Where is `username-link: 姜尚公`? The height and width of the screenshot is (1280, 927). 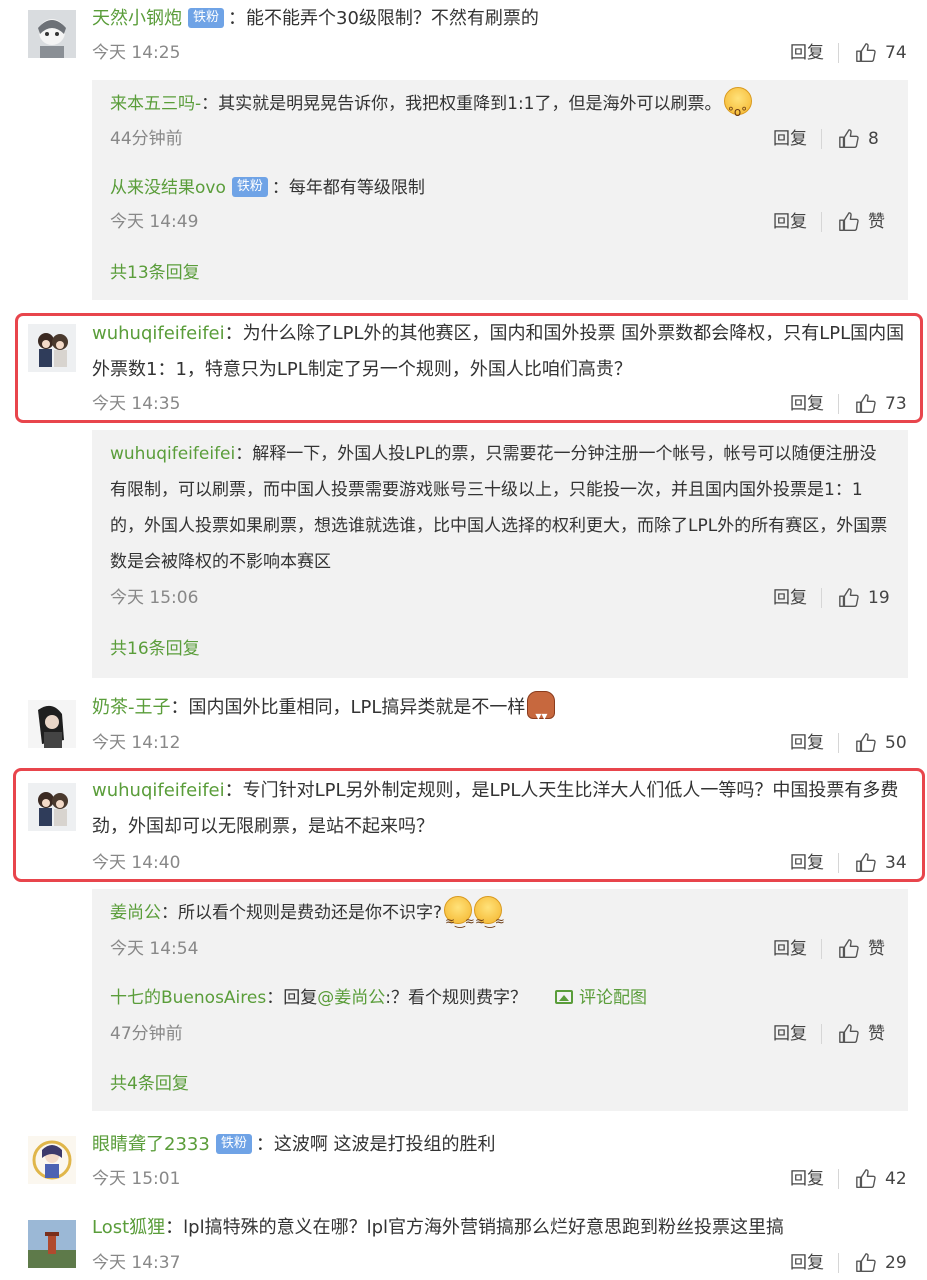 username-link: 姜尚公 is located at coordinates (135, 913).